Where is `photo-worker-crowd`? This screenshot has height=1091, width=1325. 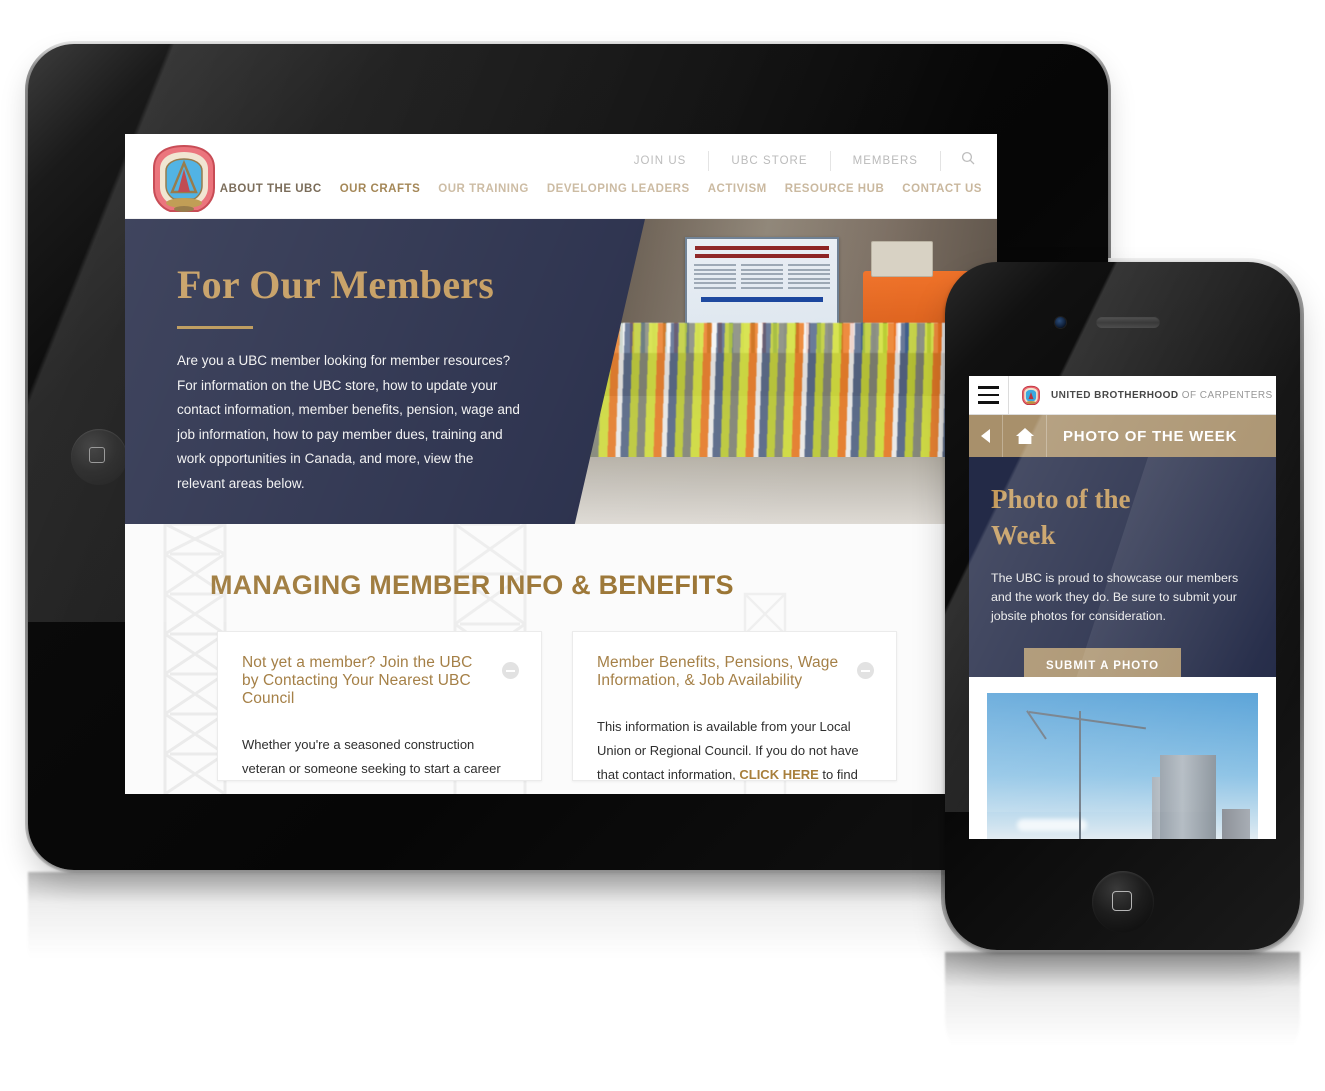 photo-worker-crowd is located at coordinates (777, 392).